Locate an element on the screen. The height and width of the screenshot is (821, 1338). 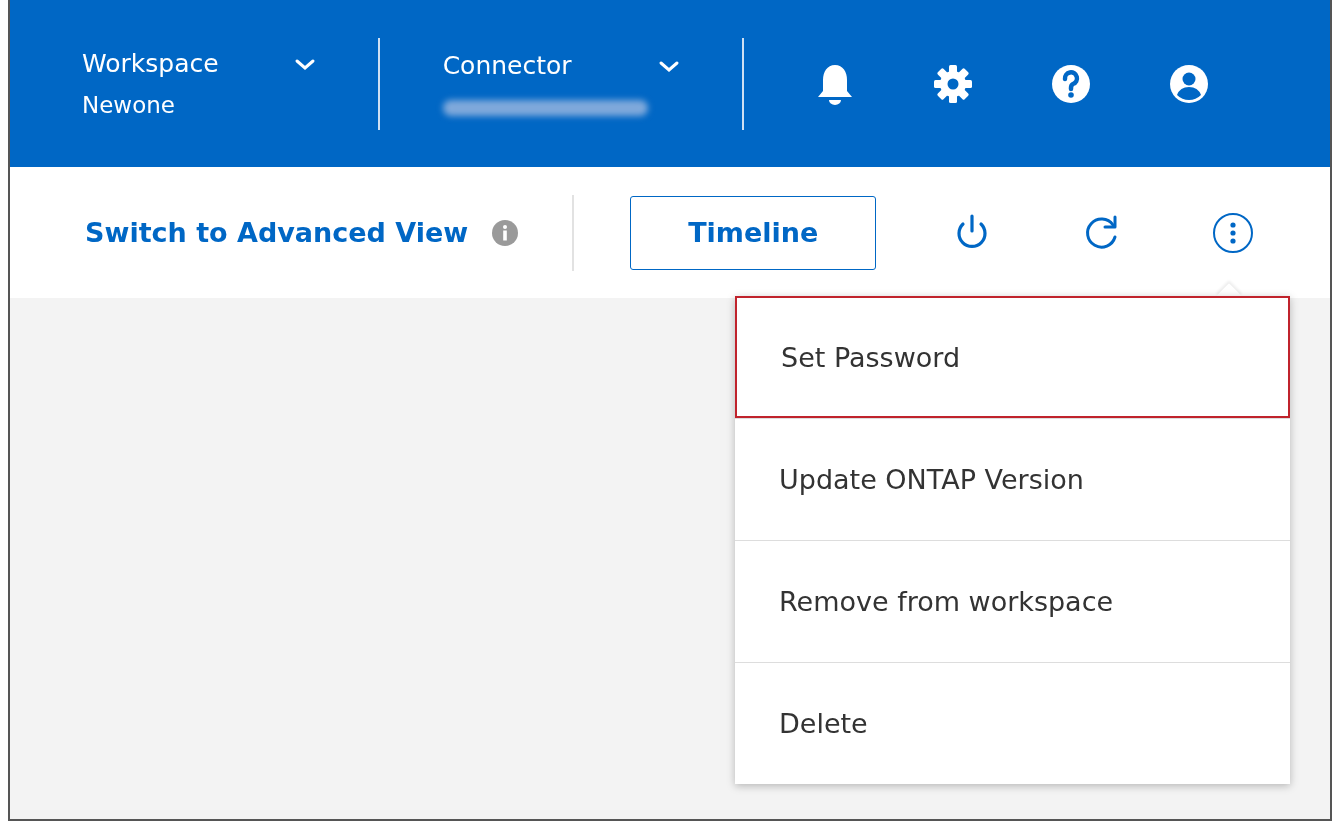
settings-icon is located at coordinates (952, 83).